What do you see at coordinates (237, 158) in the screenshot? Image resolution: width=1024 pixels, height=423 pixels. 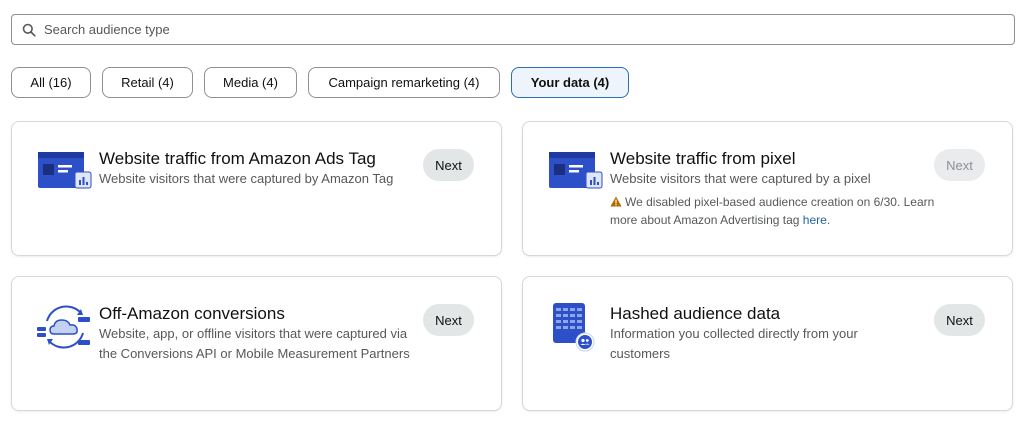 I see `card-title: Website traffic from Amazon Ads Tag` at bounding box center [237, 158].